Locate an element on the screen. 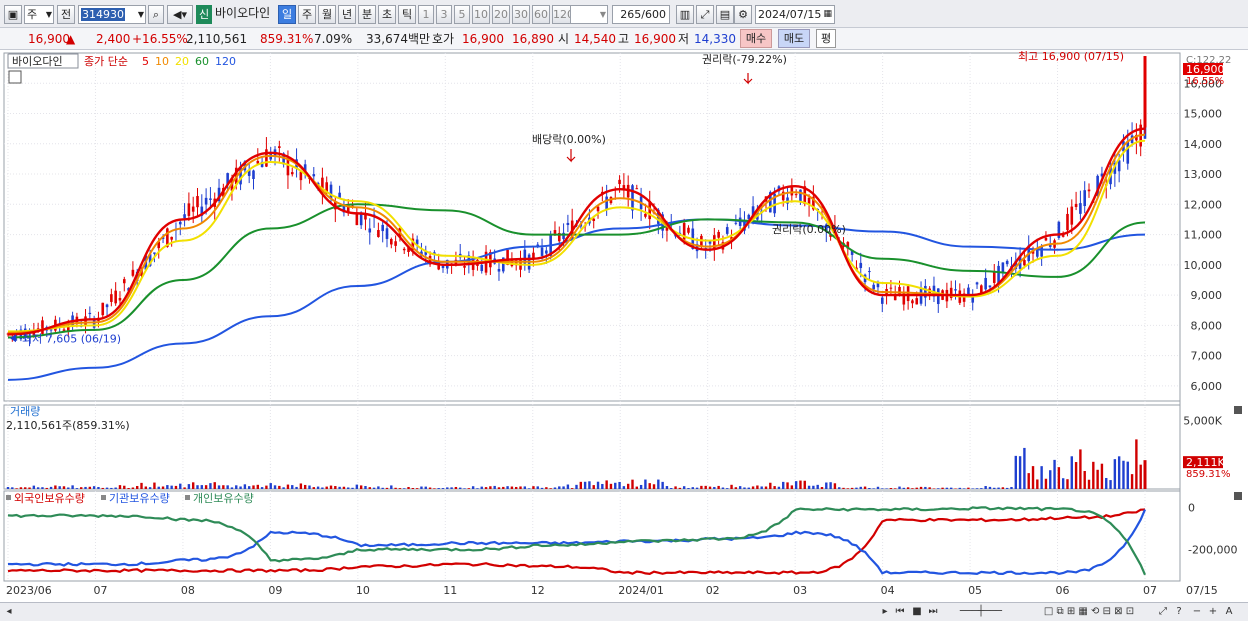  draw-icon: ⤢ is located at coordinates (705, 14).